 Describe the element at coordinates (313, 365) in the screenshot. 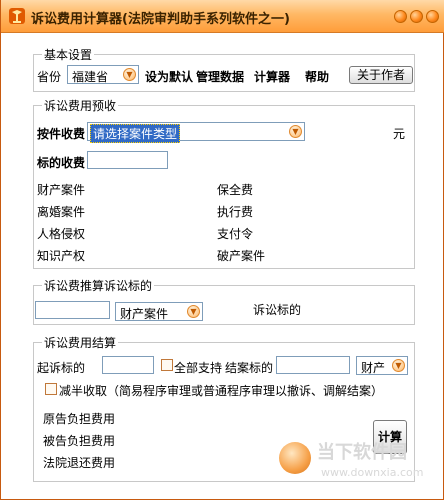

I see `settle-amount-input` at that location.